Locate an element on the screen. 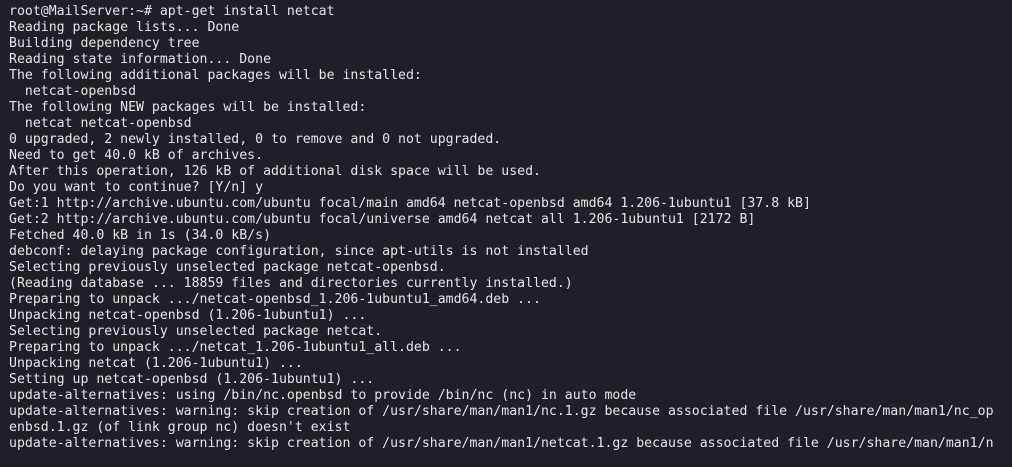 The height and width of the screenshot is (467, 1012). output-line: Do you want to continue? [Y/n] y is located at coordinates (136, 187).